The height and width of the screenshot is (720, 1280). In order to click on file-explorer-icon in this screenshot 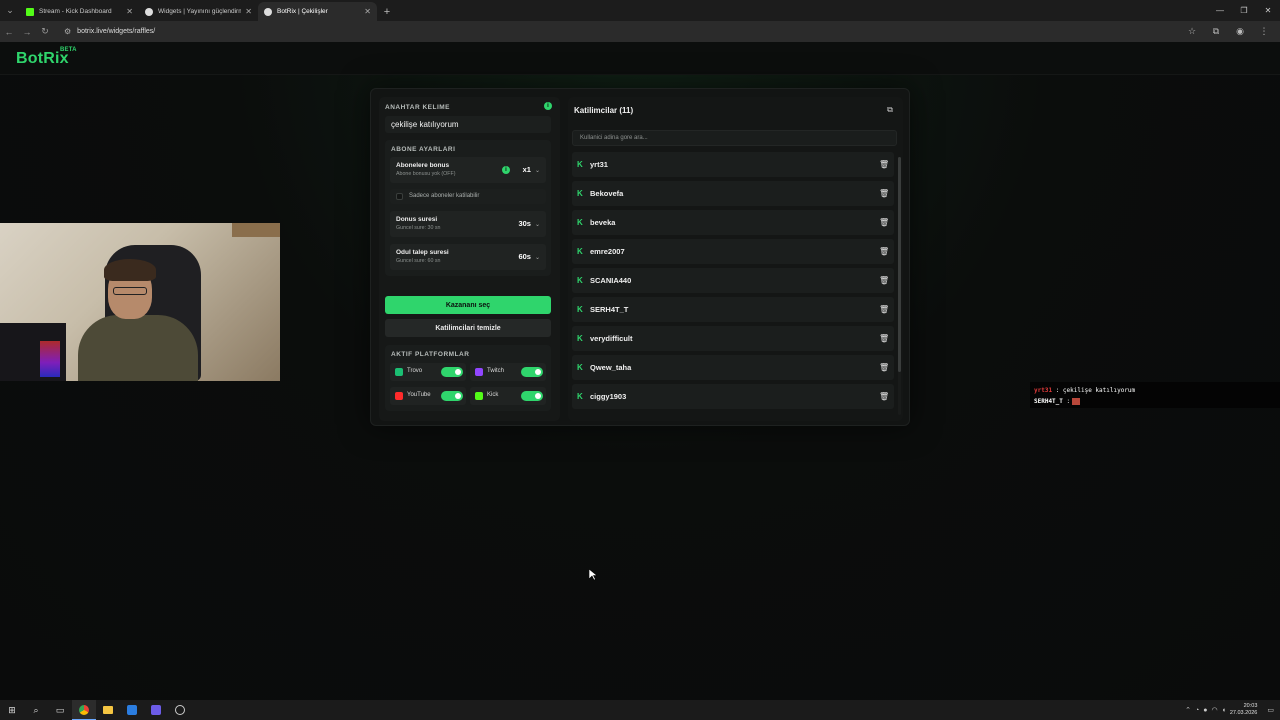, I will do `click(108, 710)`.